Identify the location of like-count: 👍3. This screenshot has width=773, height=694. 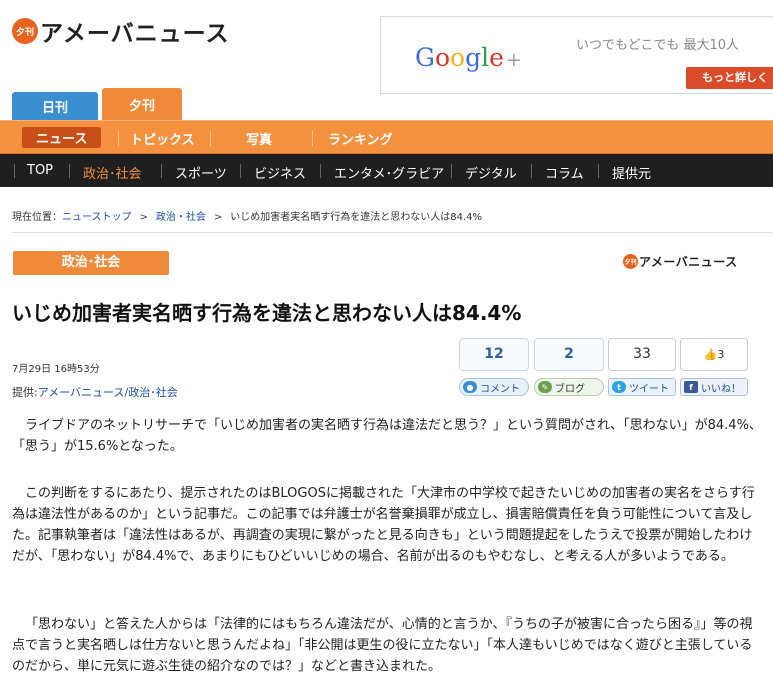
(714, 354).